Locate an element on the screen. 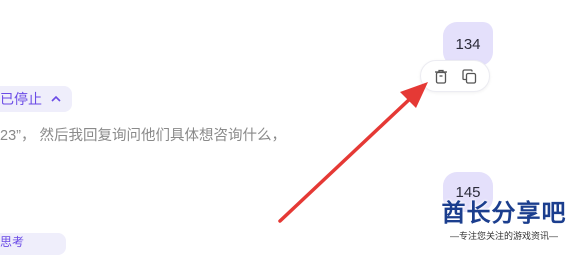 Image resolution: width=584 pixels, height=255 pixels. stopped-status-toggle: 已停止 is located at coordinates (36, 99).